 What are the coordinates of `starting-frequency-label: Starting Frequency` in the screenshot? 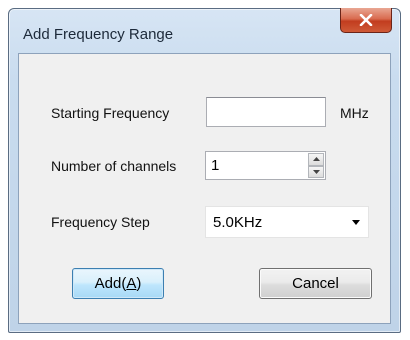 It's located at (110, 113).